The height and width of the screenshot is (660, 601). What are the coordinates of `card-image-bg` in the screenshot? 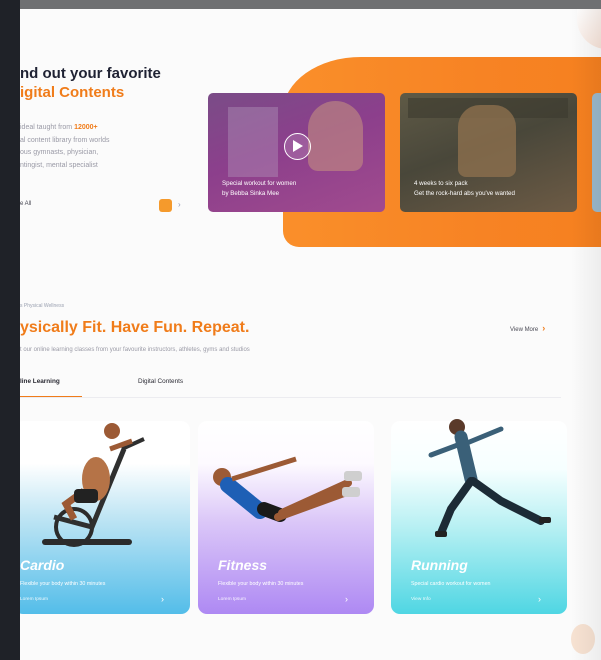 It's located at (253, 142).